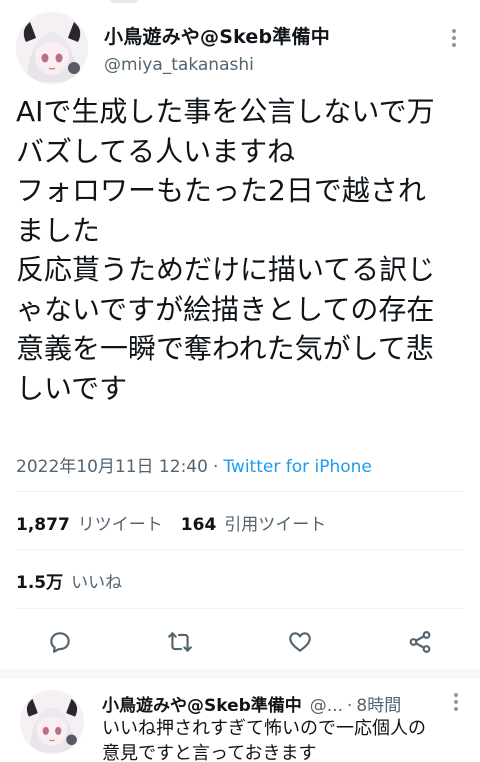  I want to click on like-button, so click(300, 642).